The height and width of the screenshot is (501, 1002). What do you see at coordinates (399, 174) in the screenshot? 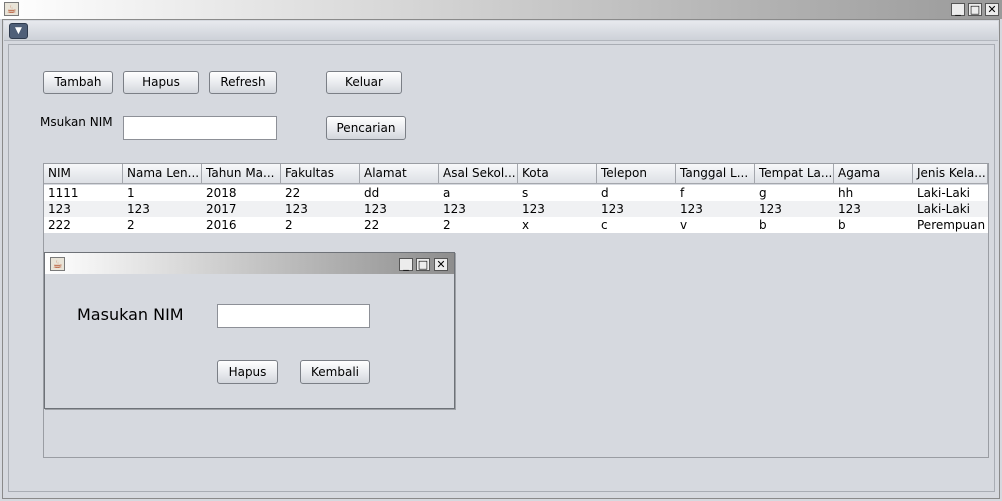
I see `column-header-alamat: Alamat` at bounding box center [399, 174].